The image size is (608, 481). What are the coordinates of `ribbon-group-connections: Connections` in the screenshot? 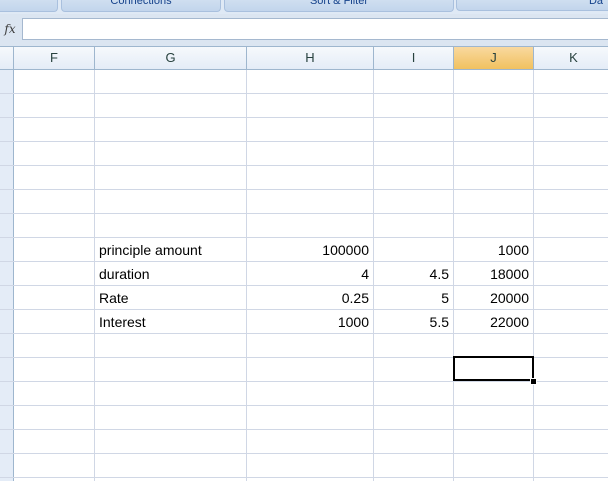 It's located at (141, 6).